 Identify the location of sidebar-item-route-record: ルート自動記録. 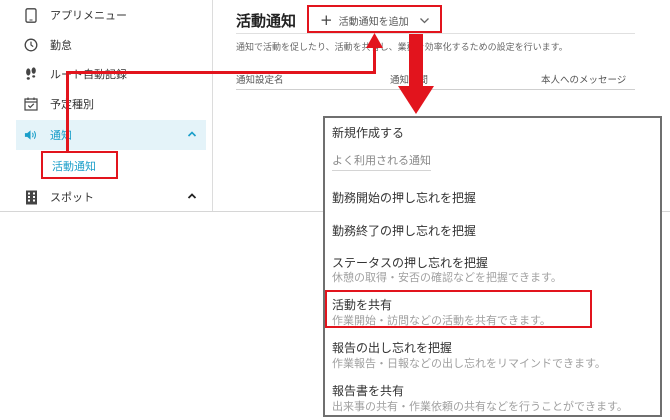
(111, 74).